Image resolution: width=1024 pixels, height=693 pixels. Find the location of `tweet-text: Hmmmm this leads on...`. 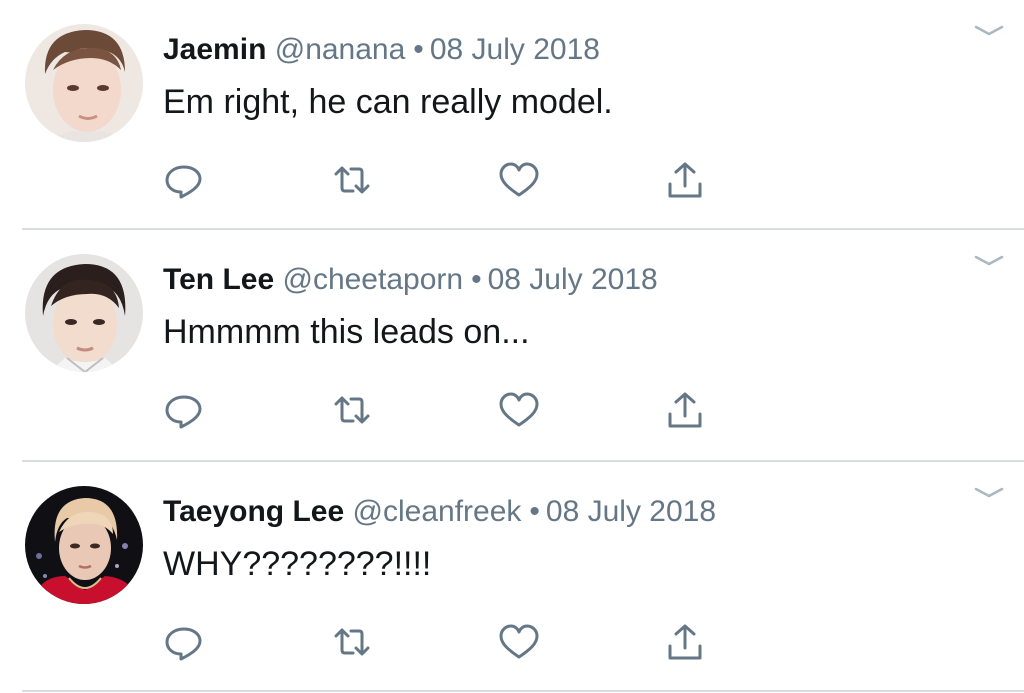

tweet-text: Hmmmm this leads on... is located at coordinates (346, 332).